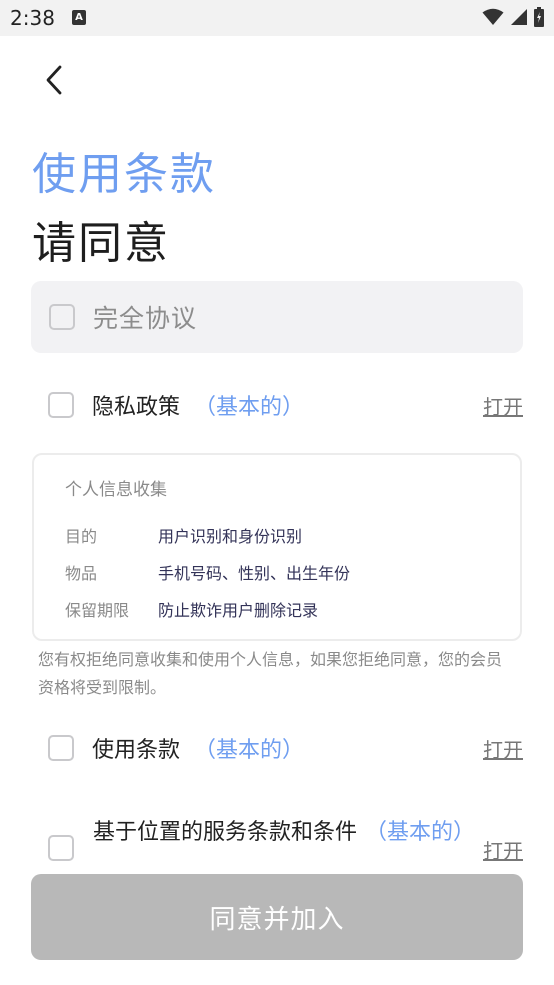 This screenshot has width=554, height=985. What do you see at coordinates (249, 407) in the screenshot?
I see `privacy-policy-required-tag: （基本的）` at bounding box center [249, 407].